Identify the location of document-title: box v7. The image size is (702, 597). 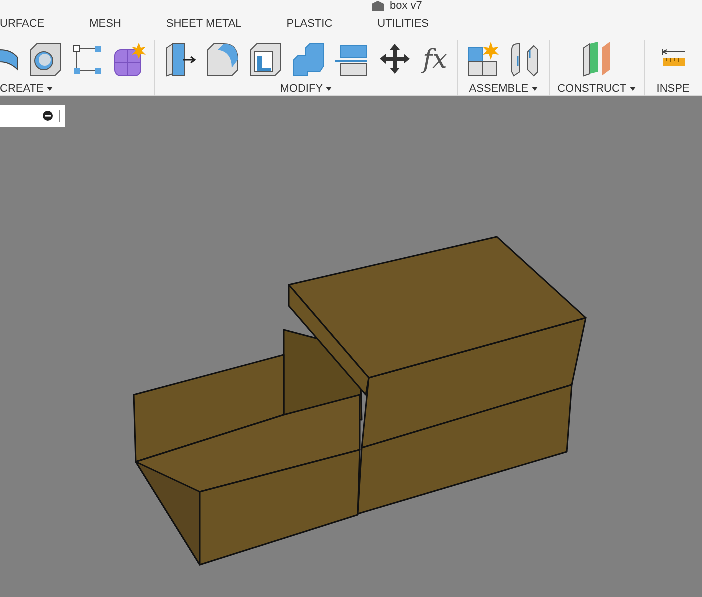
(406, 6).